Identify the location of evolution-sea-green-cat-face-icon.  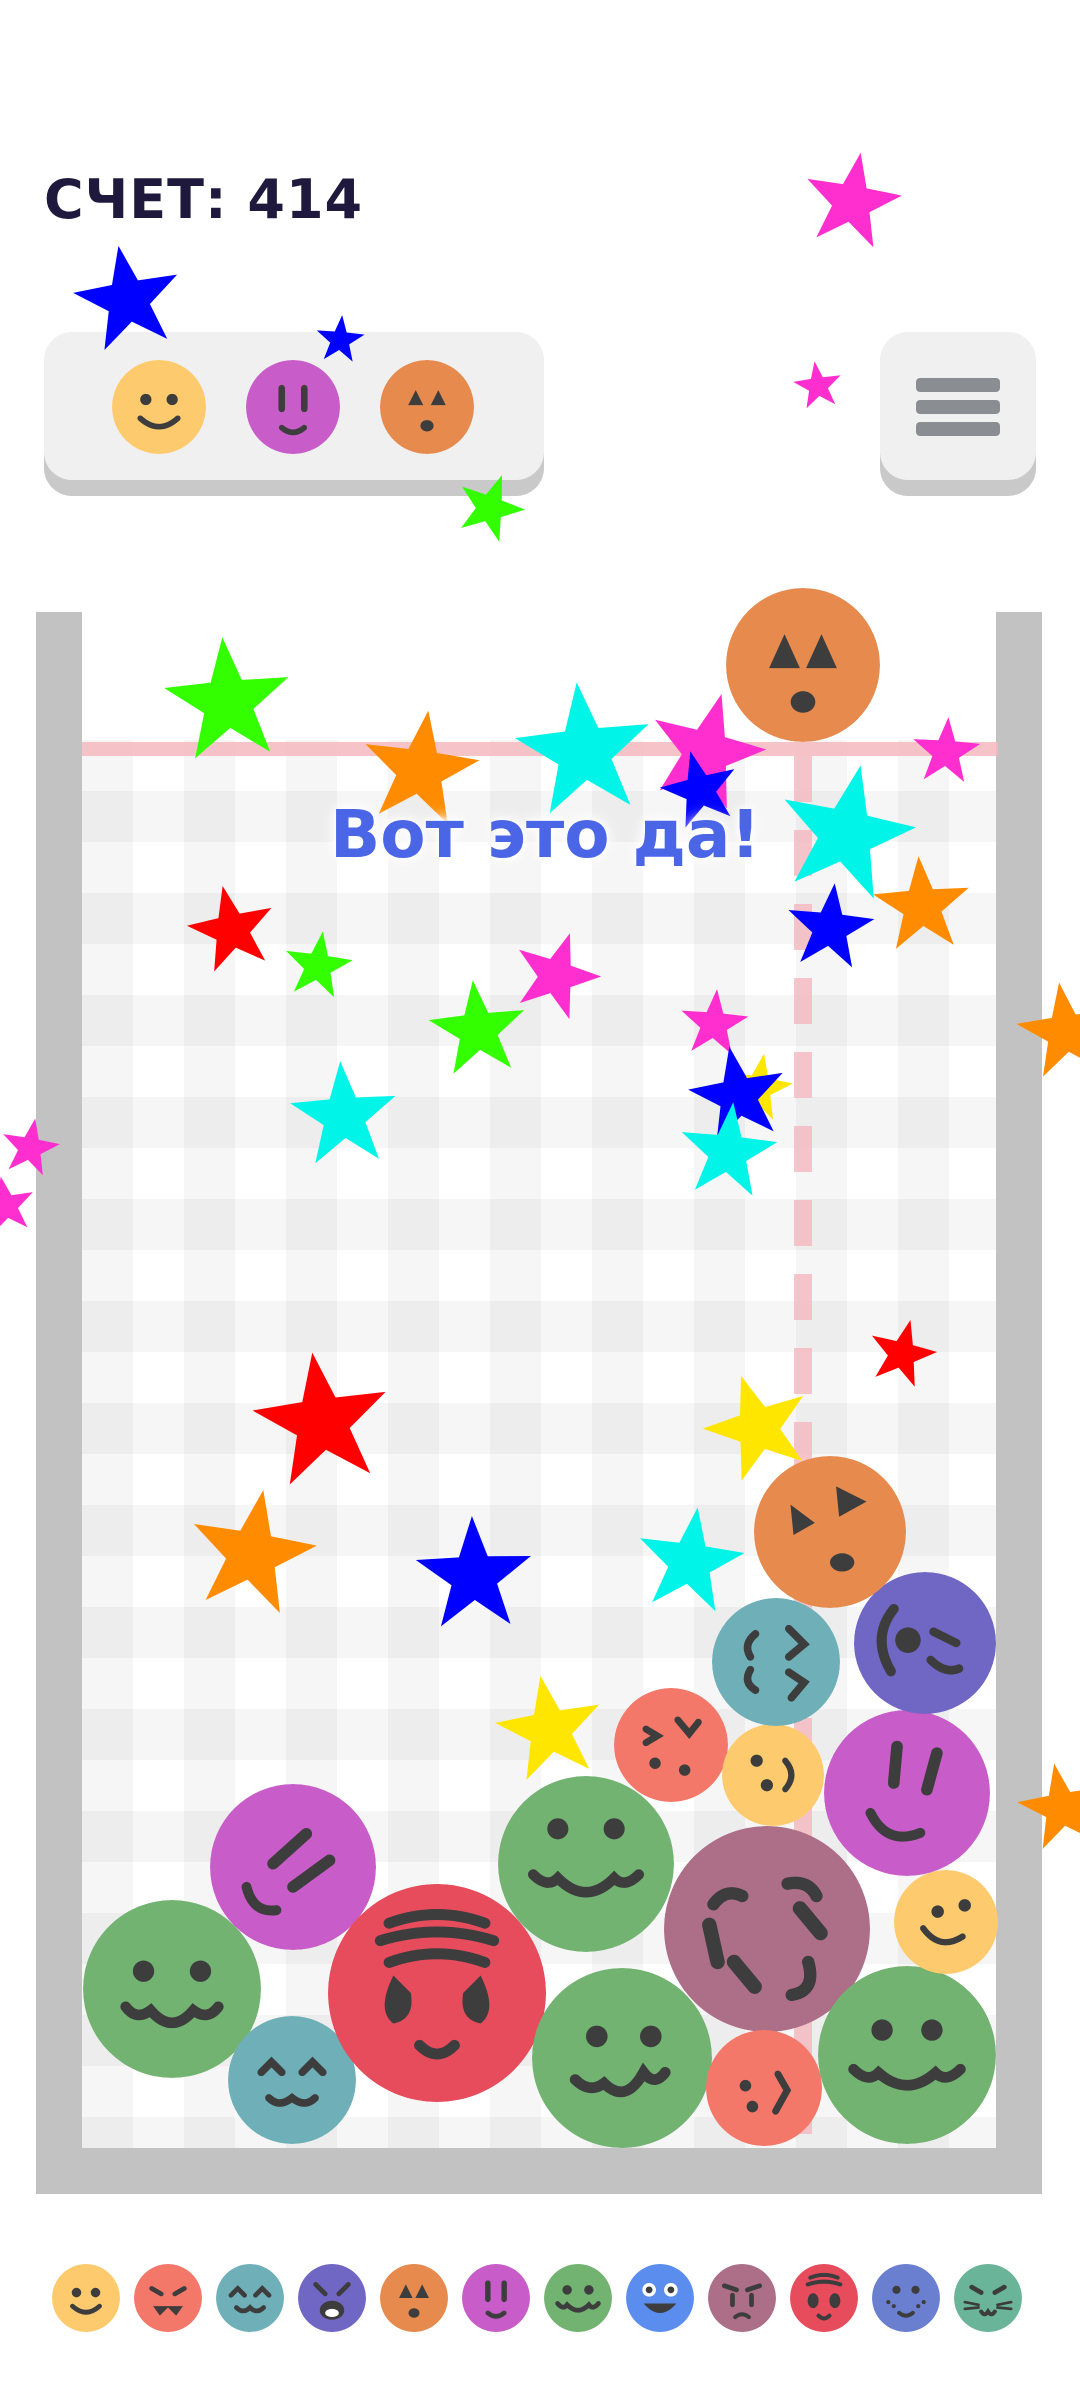
(988, 2298).